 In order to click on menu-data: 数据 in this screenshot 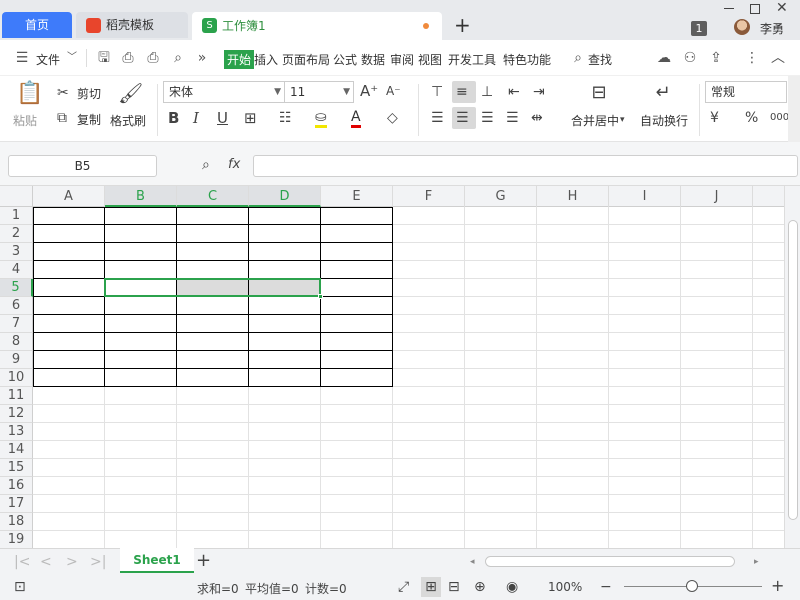, I will do `click(373, 59)`.